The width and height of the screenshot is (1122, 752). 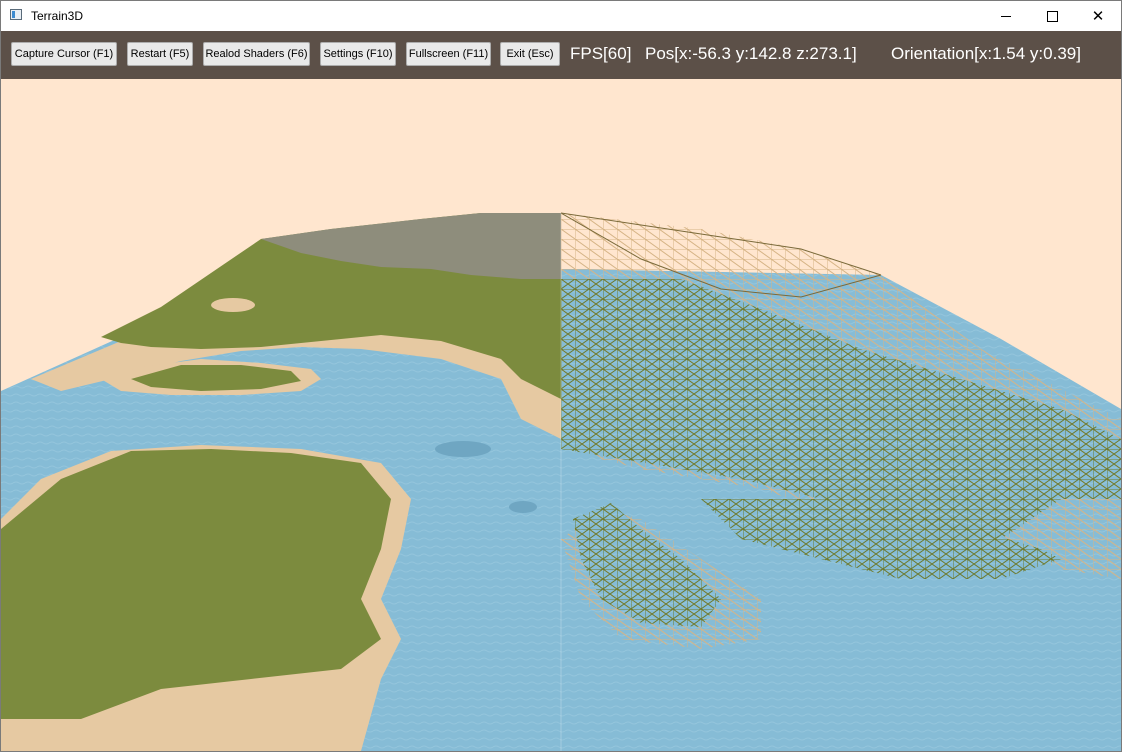 I want to click on restart-button: Restart (F5), so click(x=160, y=54).